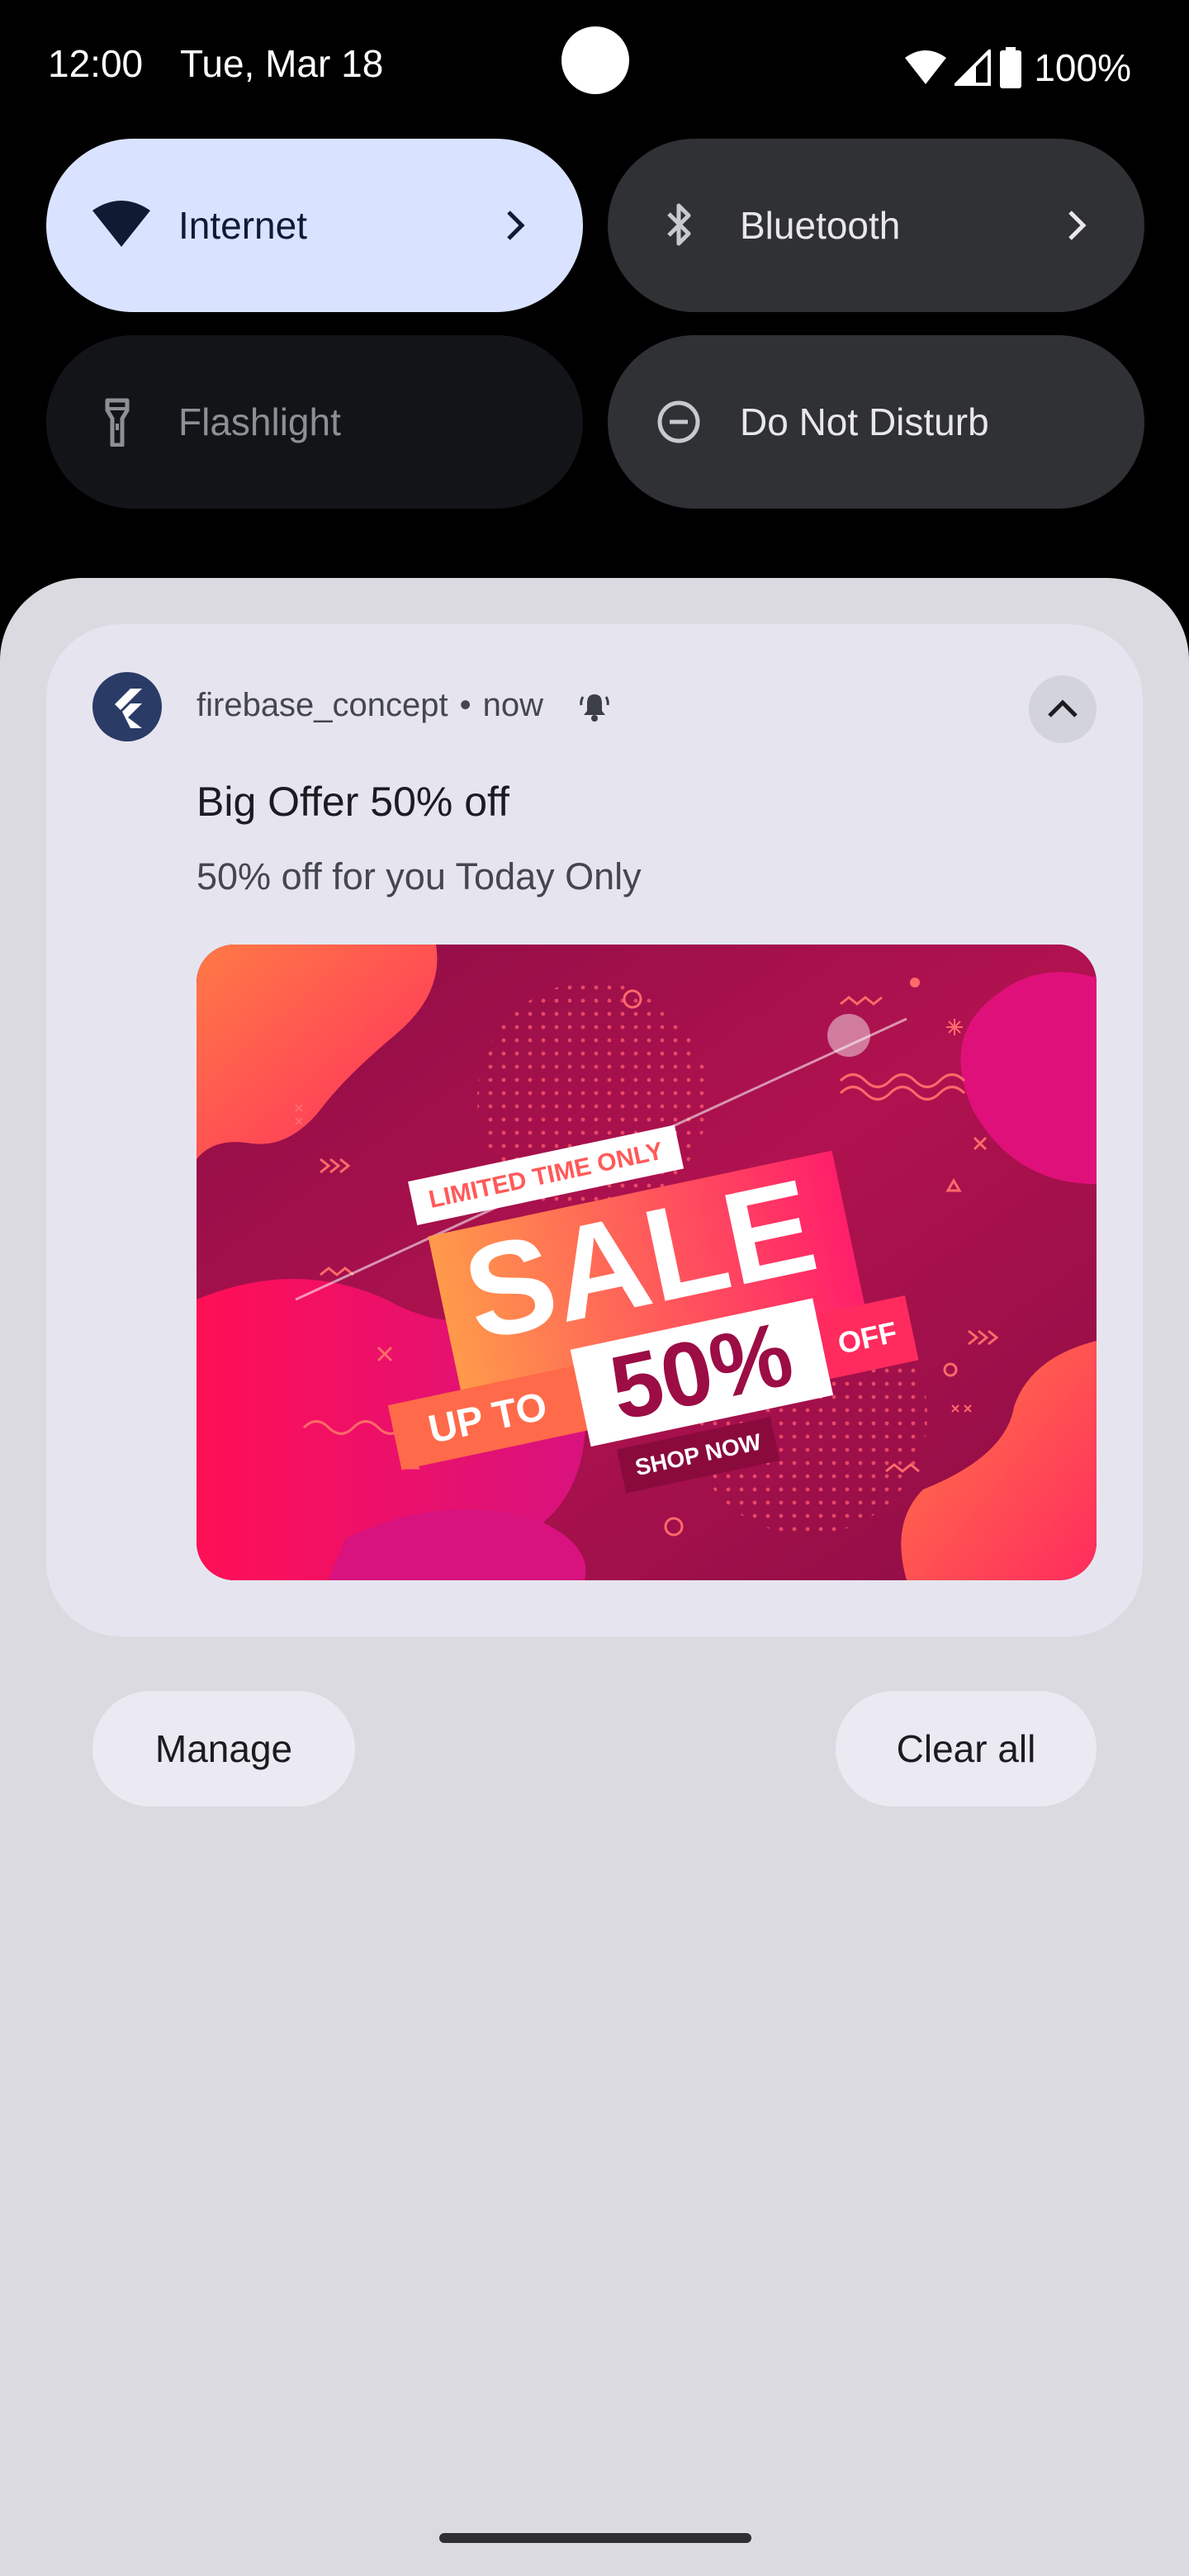 This screenshot has width=1189, height=2576. I want to click on status-date: Tue, Mar 18, so click(282, 63).